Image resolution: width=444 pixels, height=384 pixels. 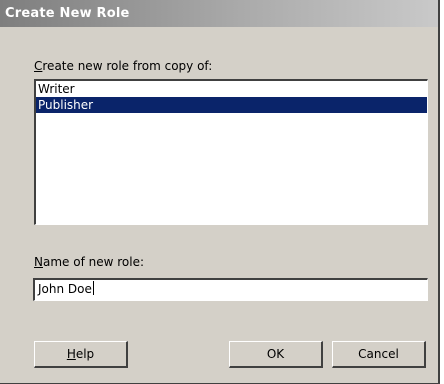 What do you see at coordinates (127, 66) in the screenshot?
I see `copy-from-label-text: reate new role from copy of:` at bounding box center [127, 66].